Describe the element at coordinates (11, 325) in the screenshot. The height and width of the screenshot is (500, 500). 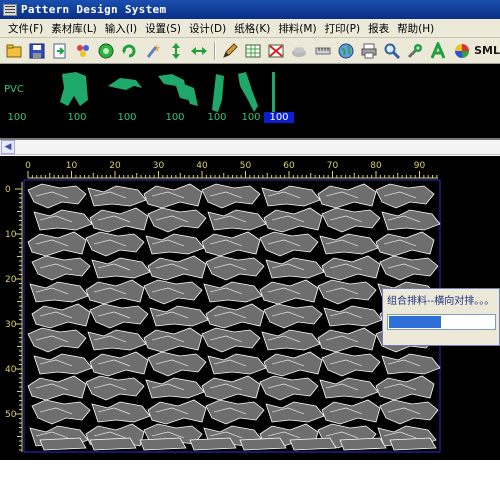
I see `y-tick-label: 30` at that location.